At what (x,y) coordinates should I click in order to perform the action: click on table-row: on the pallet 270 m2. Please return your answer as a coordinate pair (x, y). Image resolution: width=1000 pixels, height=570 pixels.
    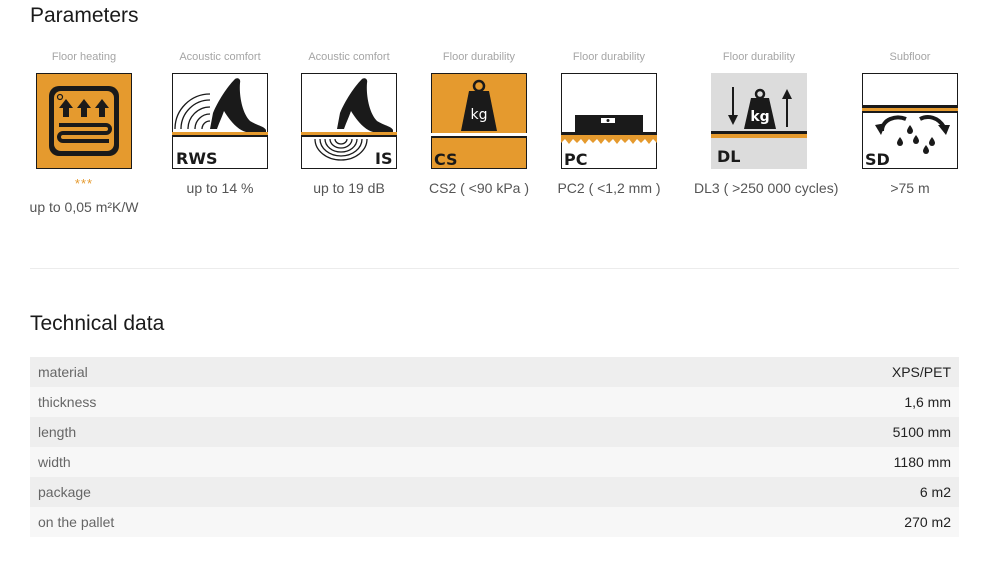
    Looking at the image, I should click on (494, 522).